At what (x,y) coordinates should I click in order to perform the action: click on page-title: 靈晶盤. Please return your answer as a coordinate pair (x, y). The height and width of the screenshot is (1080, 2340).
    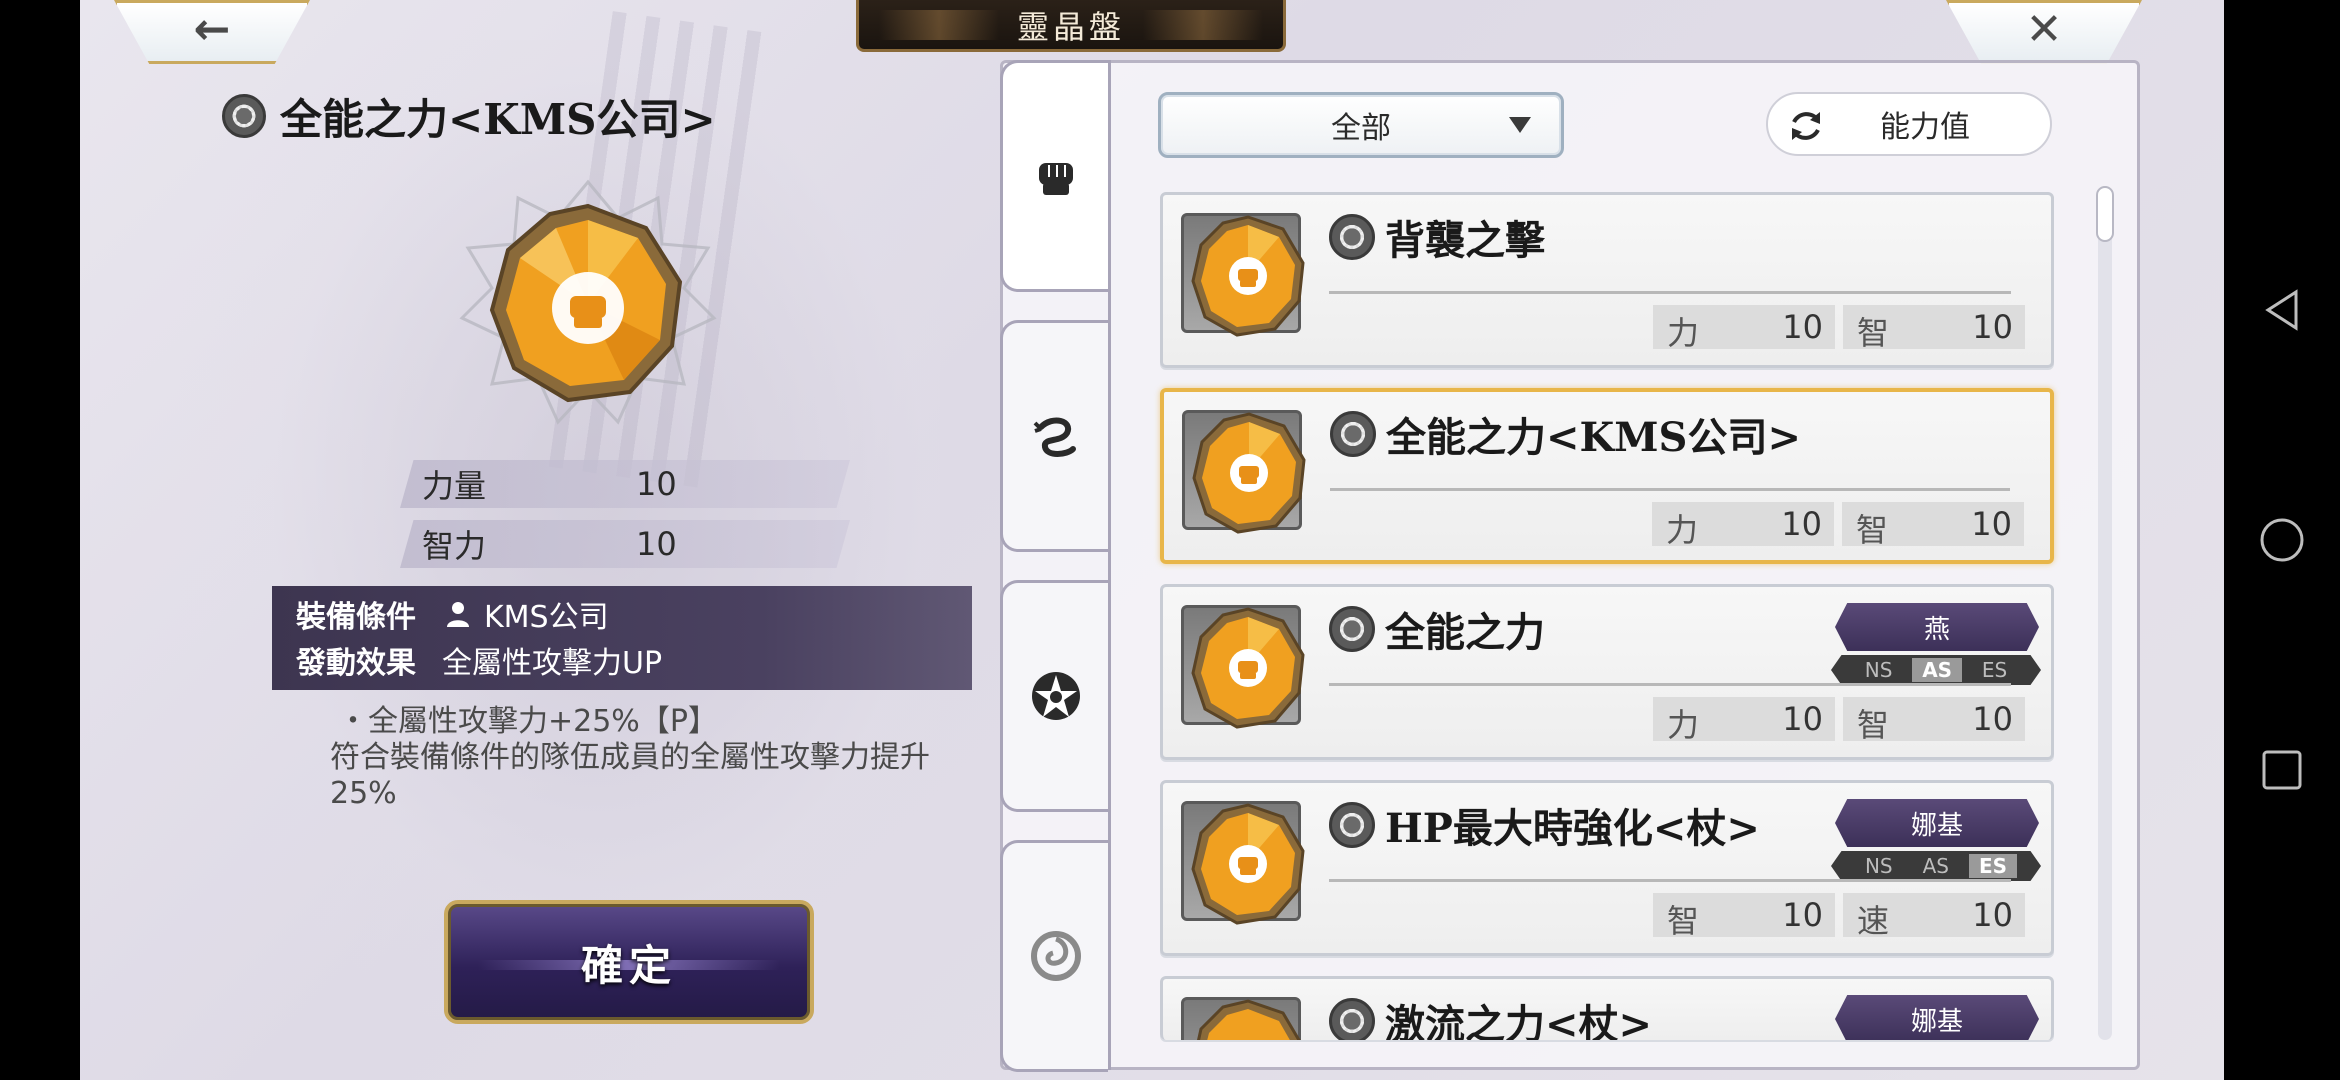
    Looking at the image, I should click on (1070, 26).